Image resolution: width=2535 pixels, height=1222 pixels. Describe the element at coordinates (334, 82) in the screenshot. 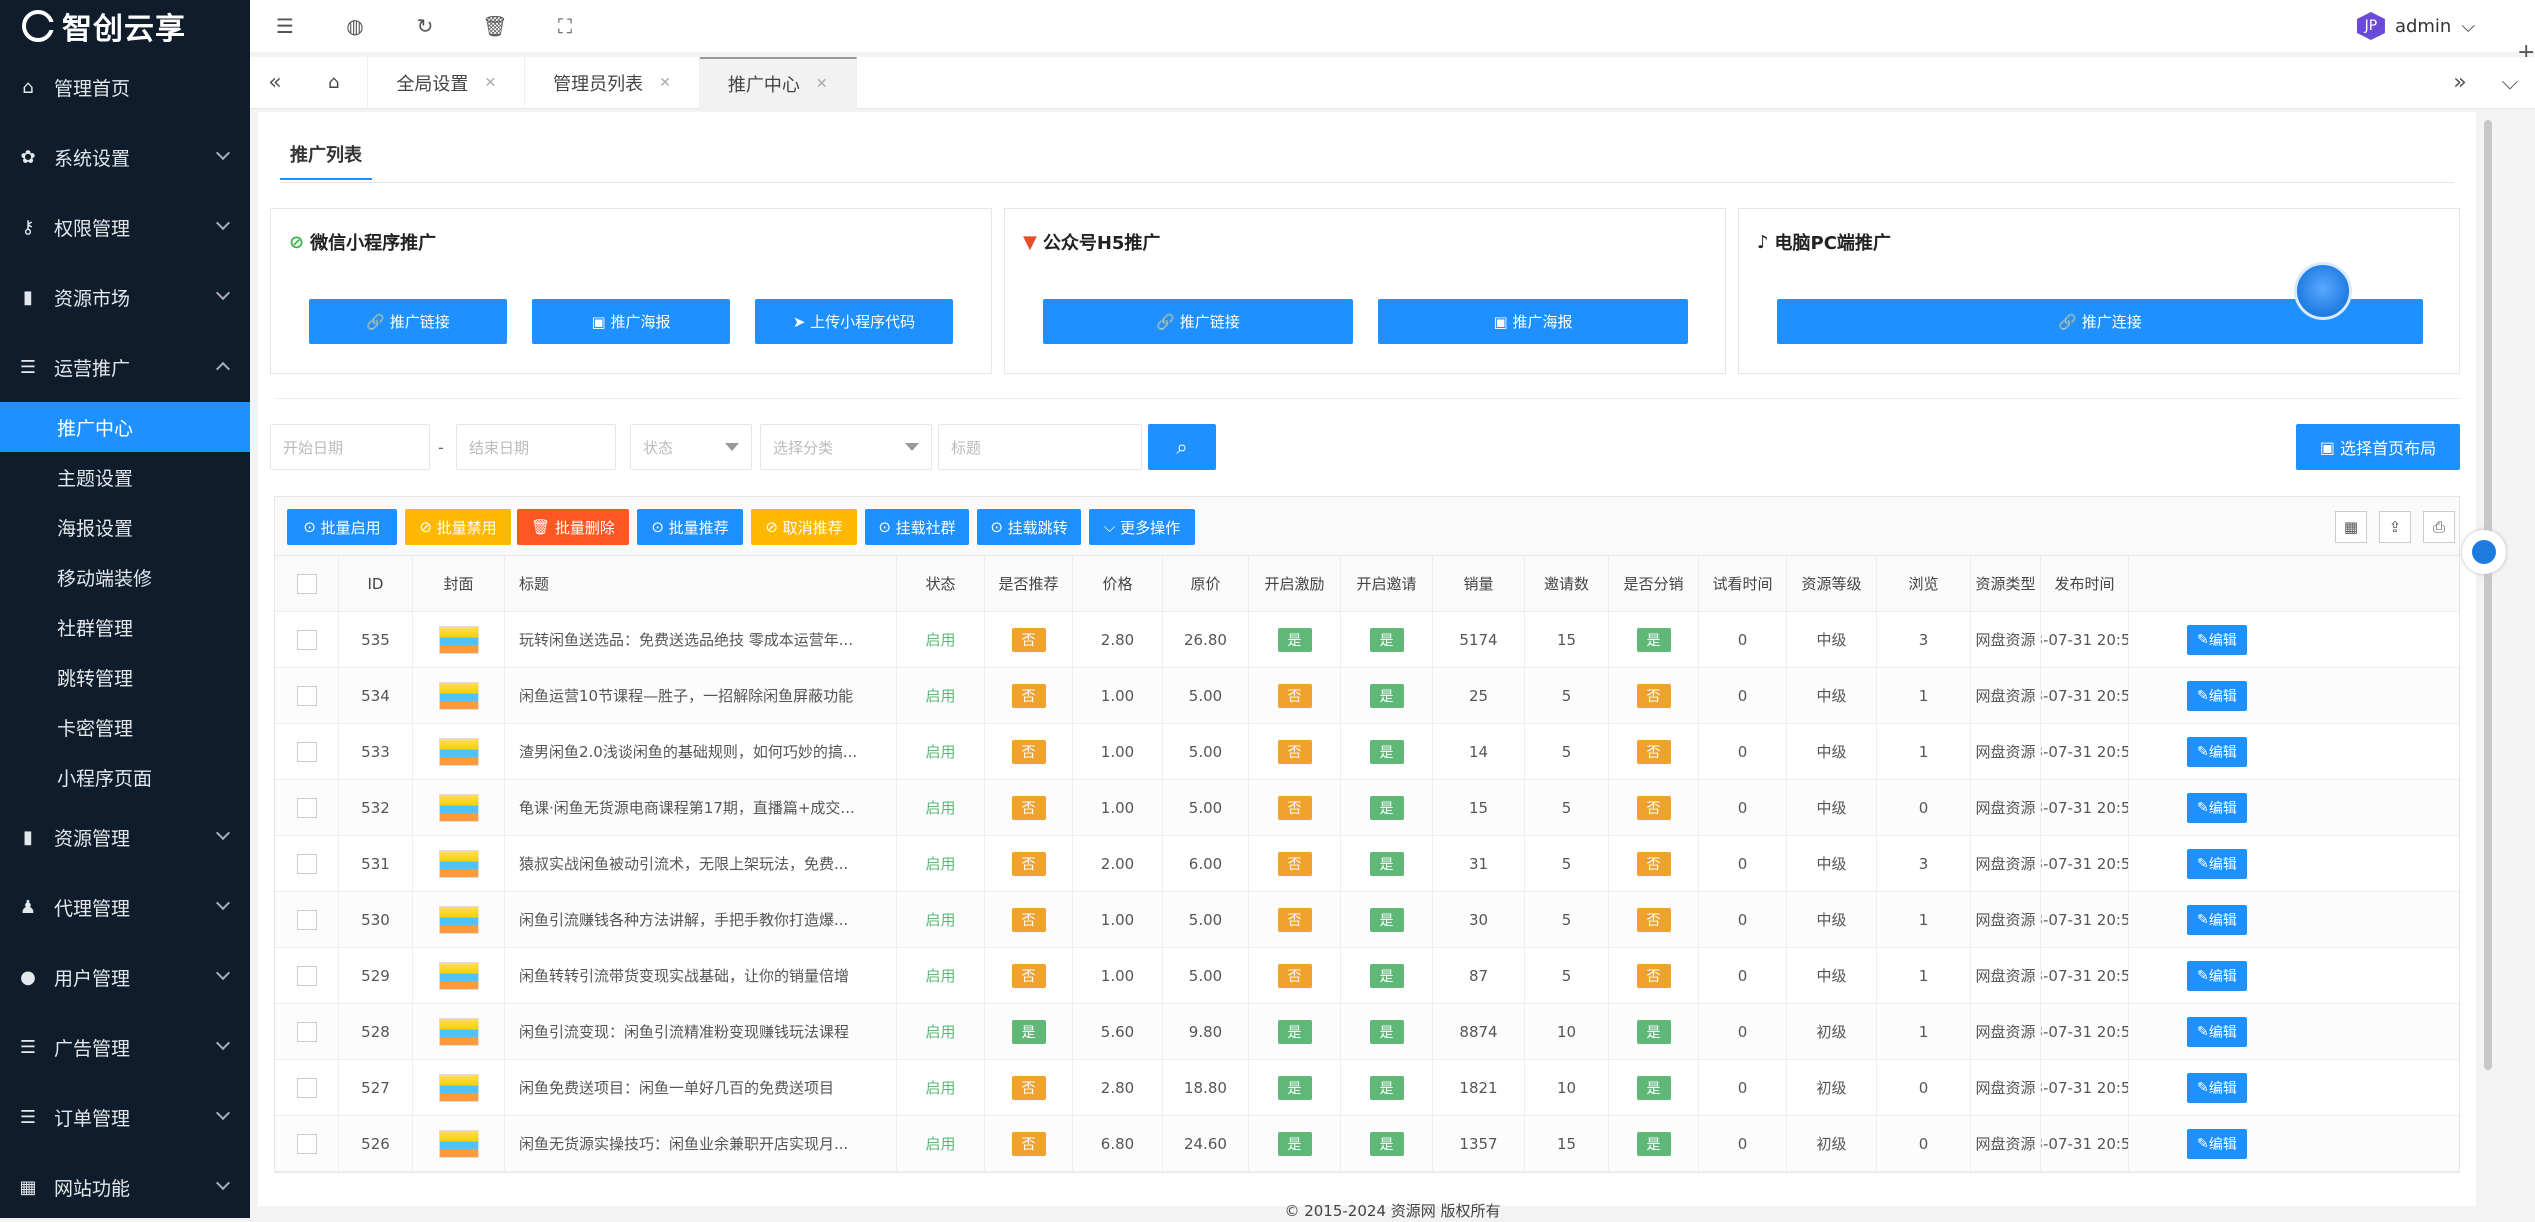

I see `tab-home: ⌂` at that location.